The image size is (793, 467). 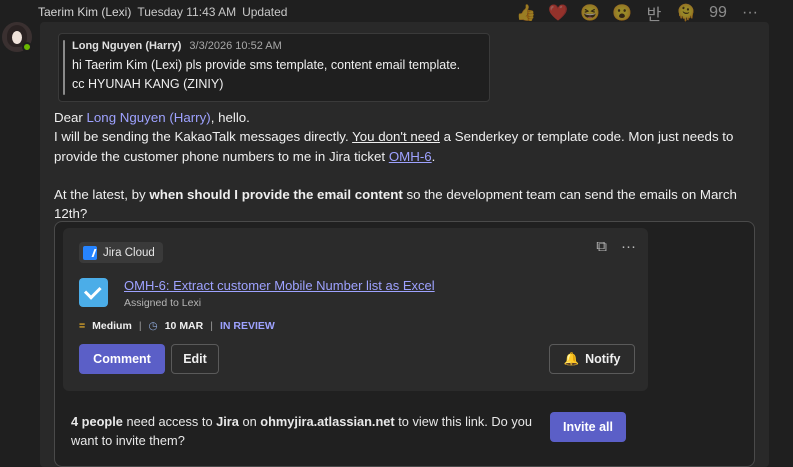 I want to click on edit-button: Edit, so click(x=195, y=359).